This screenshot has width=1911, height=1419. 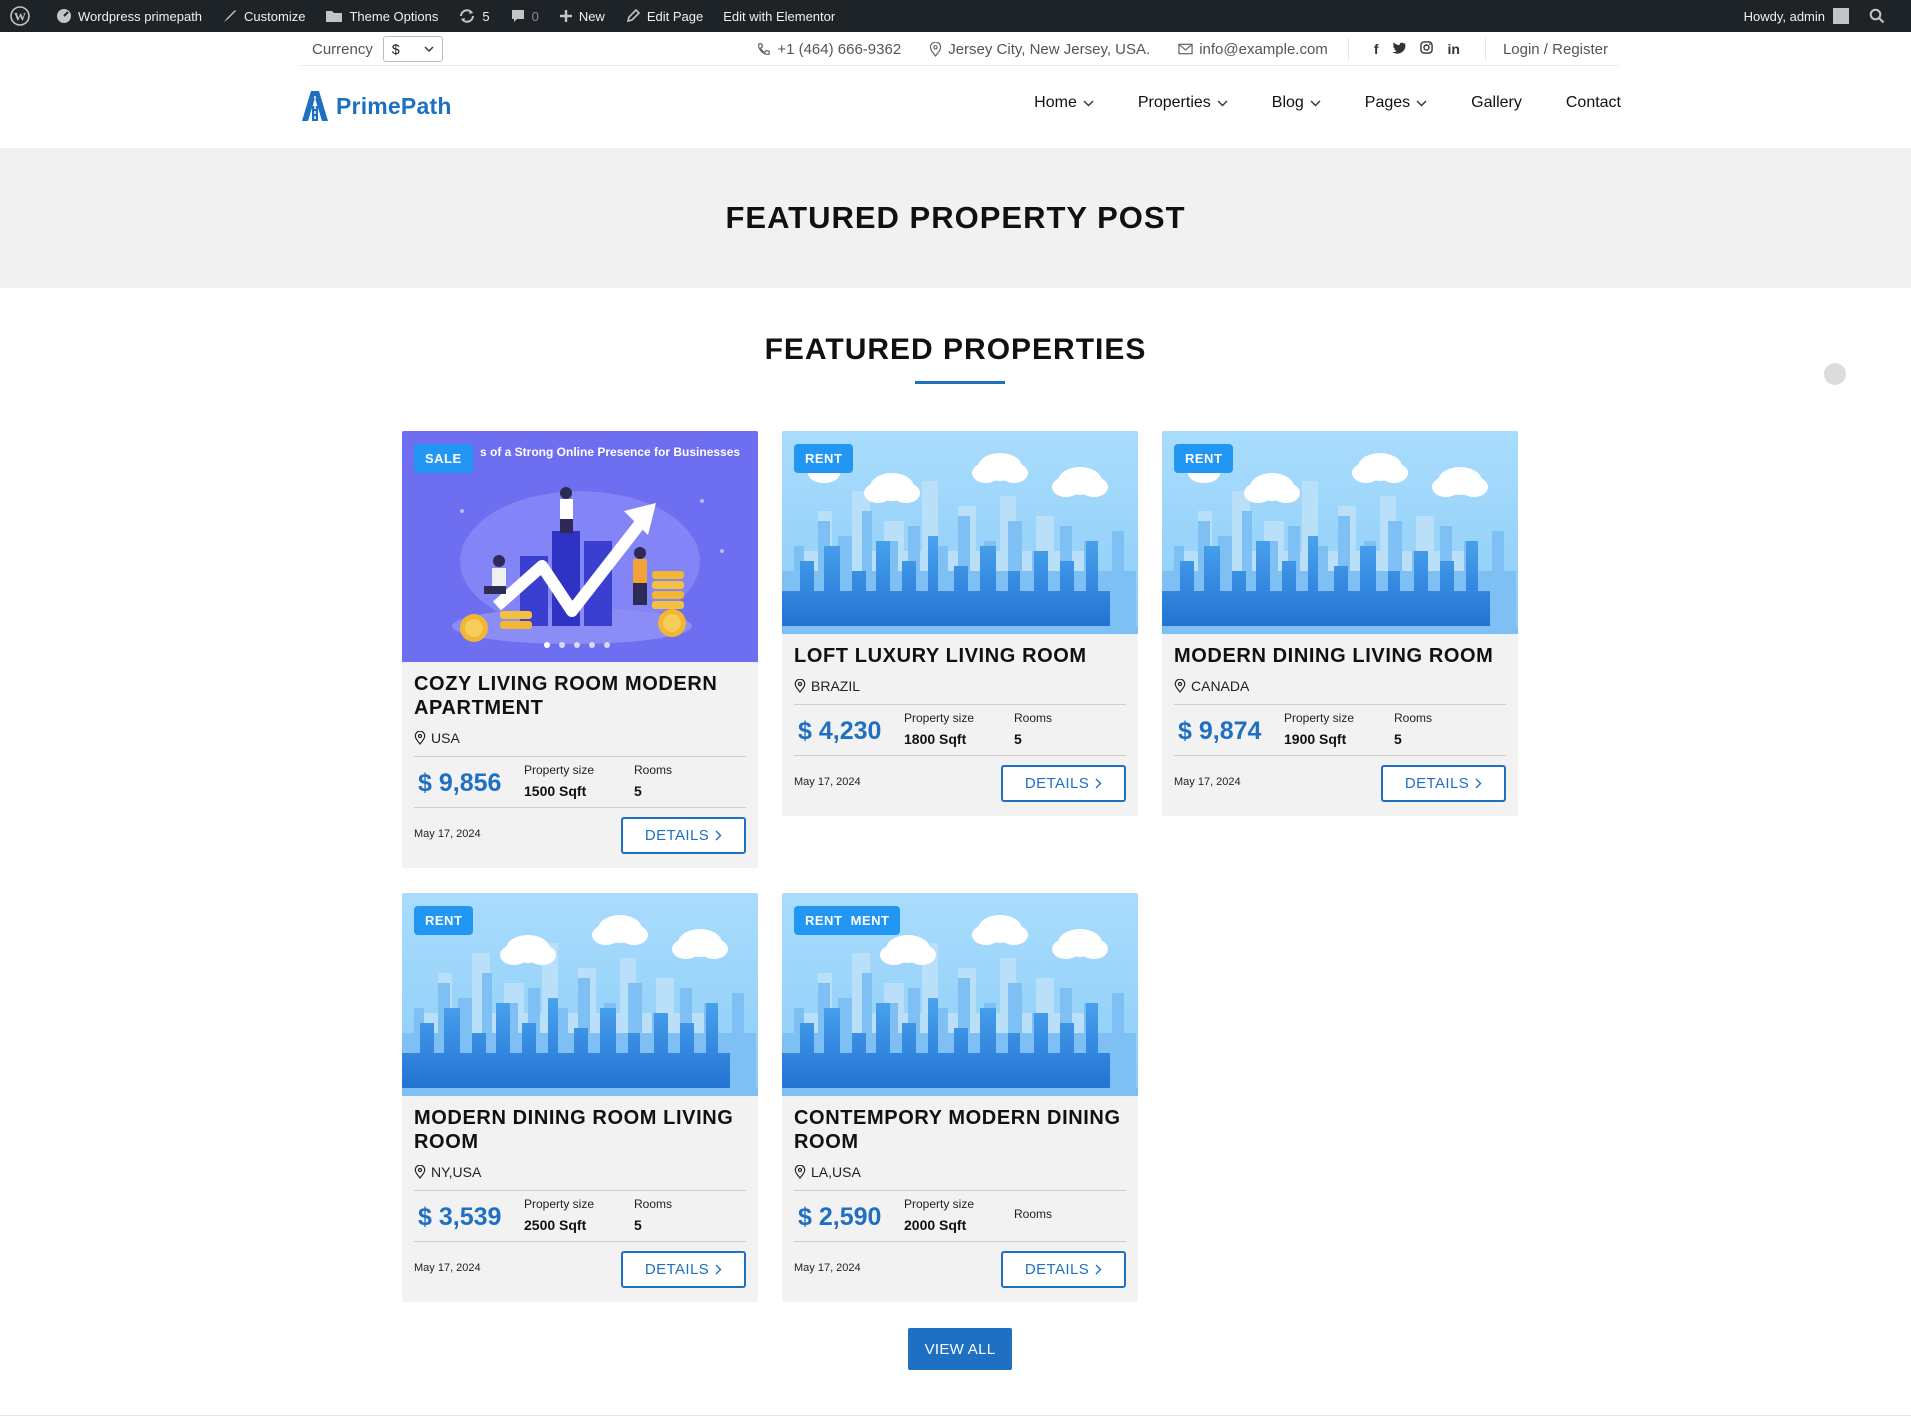 I want to click on property-price: $ 2,590, so click(x=840, y=1217).